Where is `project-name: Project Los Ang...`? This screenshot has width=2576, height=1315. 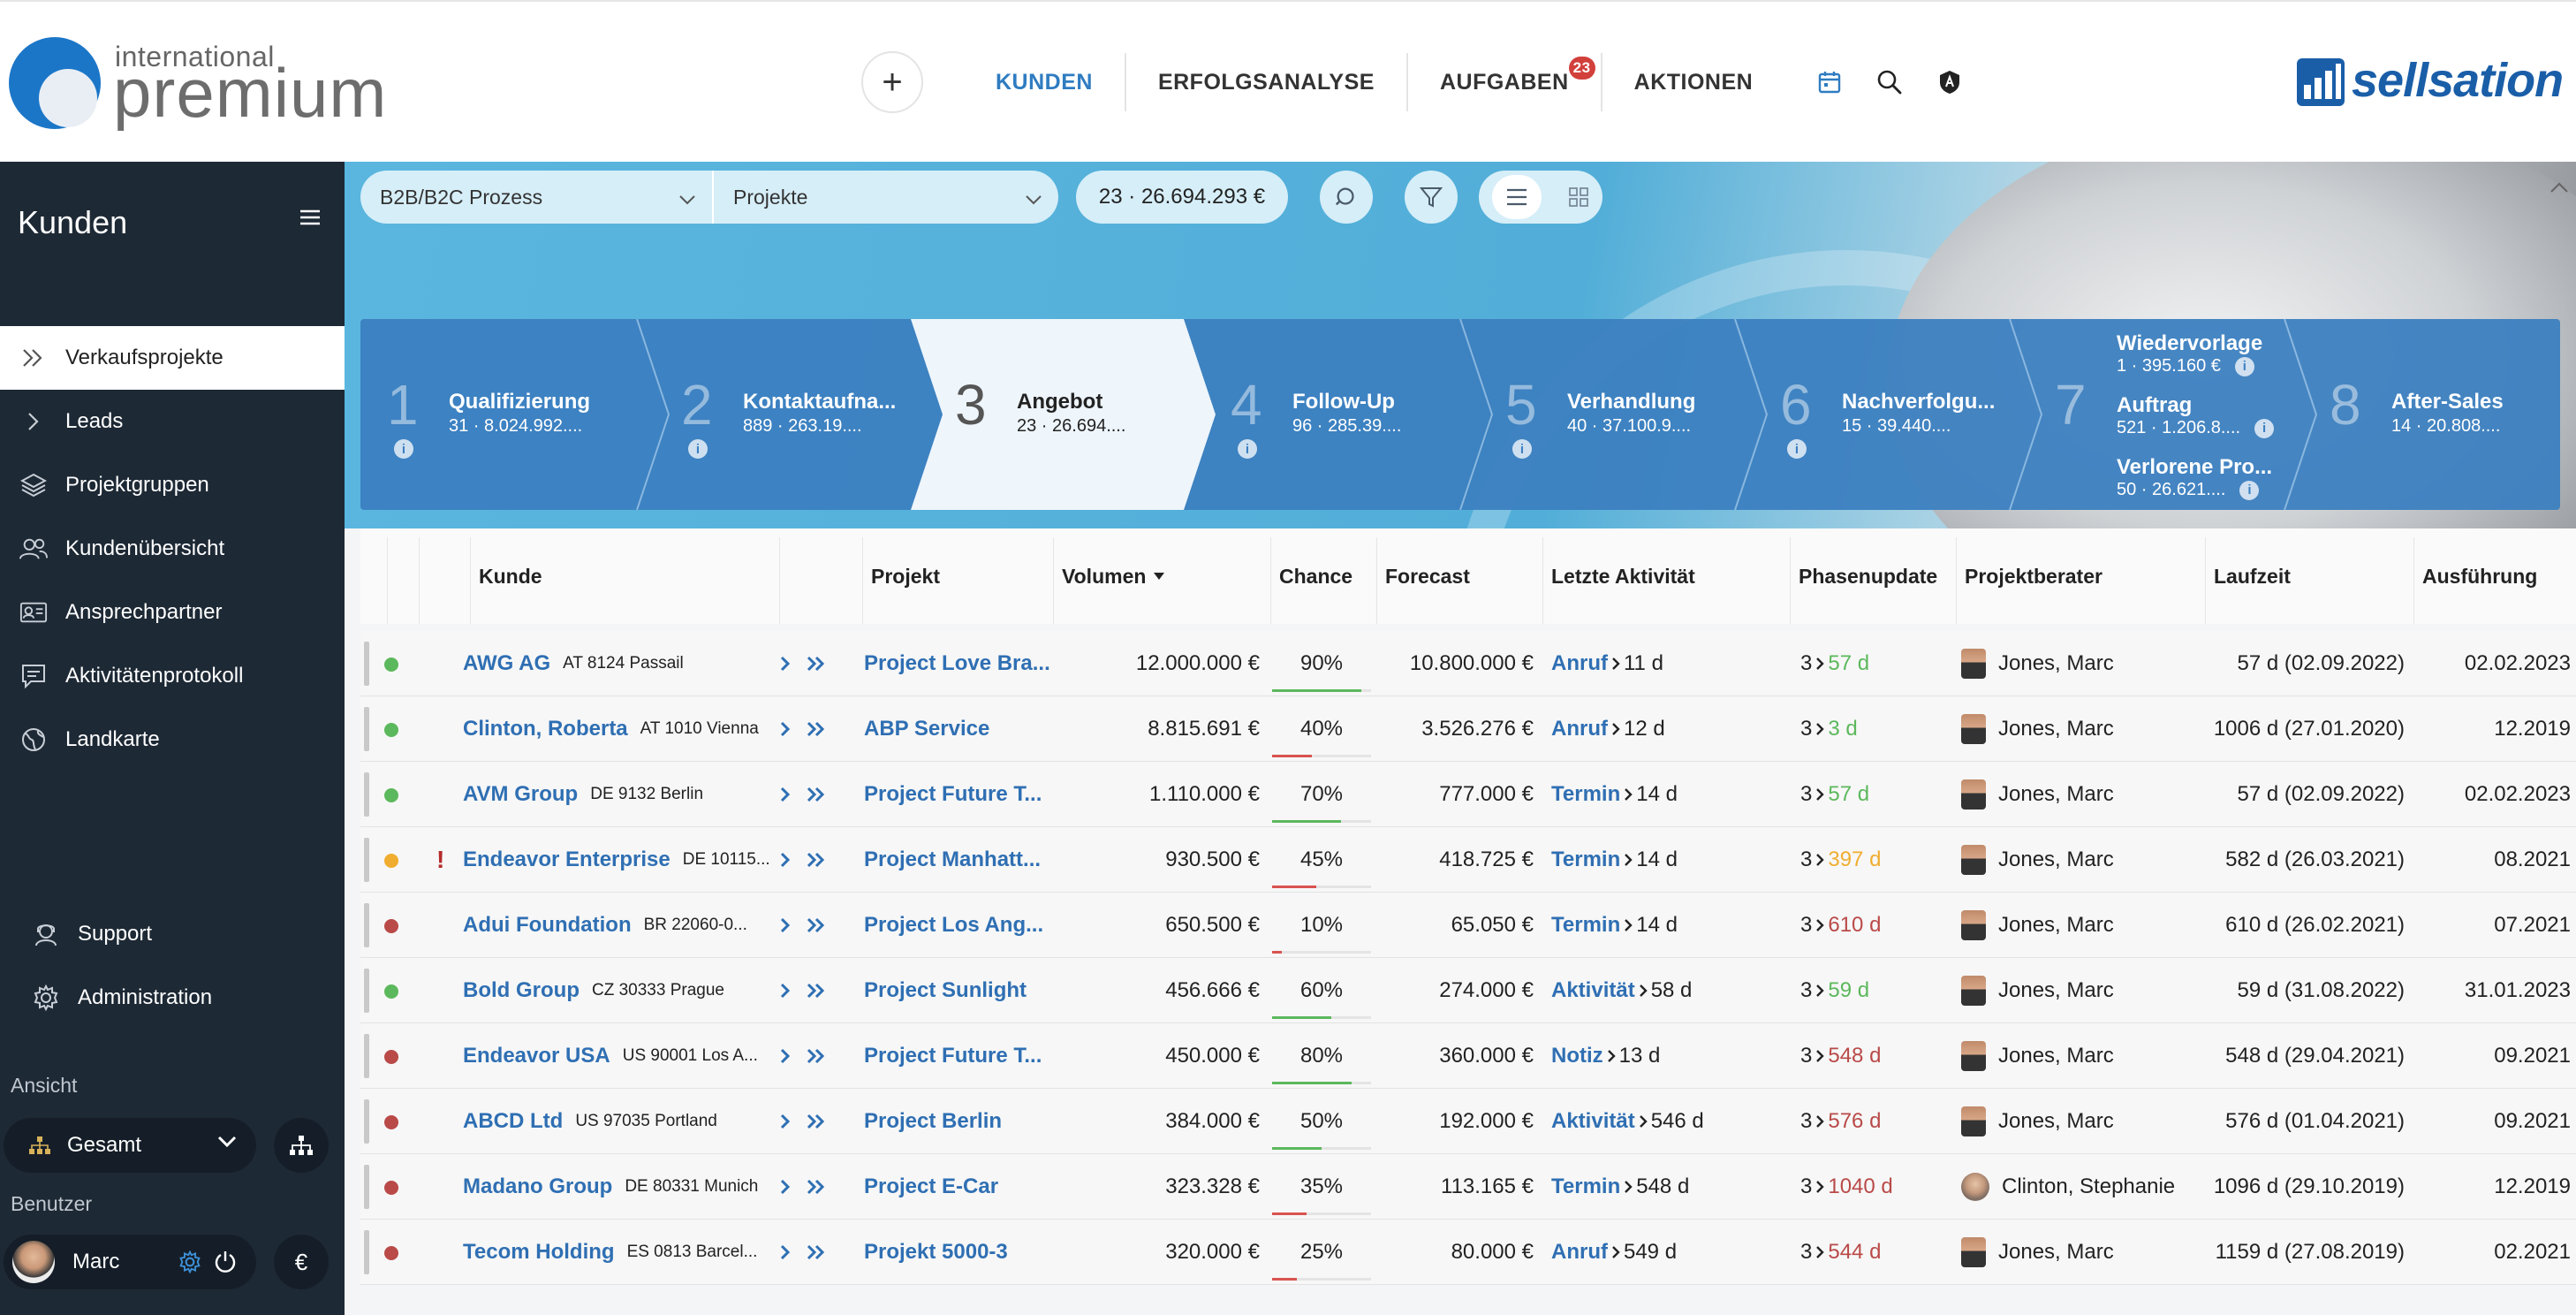 project-name: Project Los Ang... is located at coordinates (958, 925).